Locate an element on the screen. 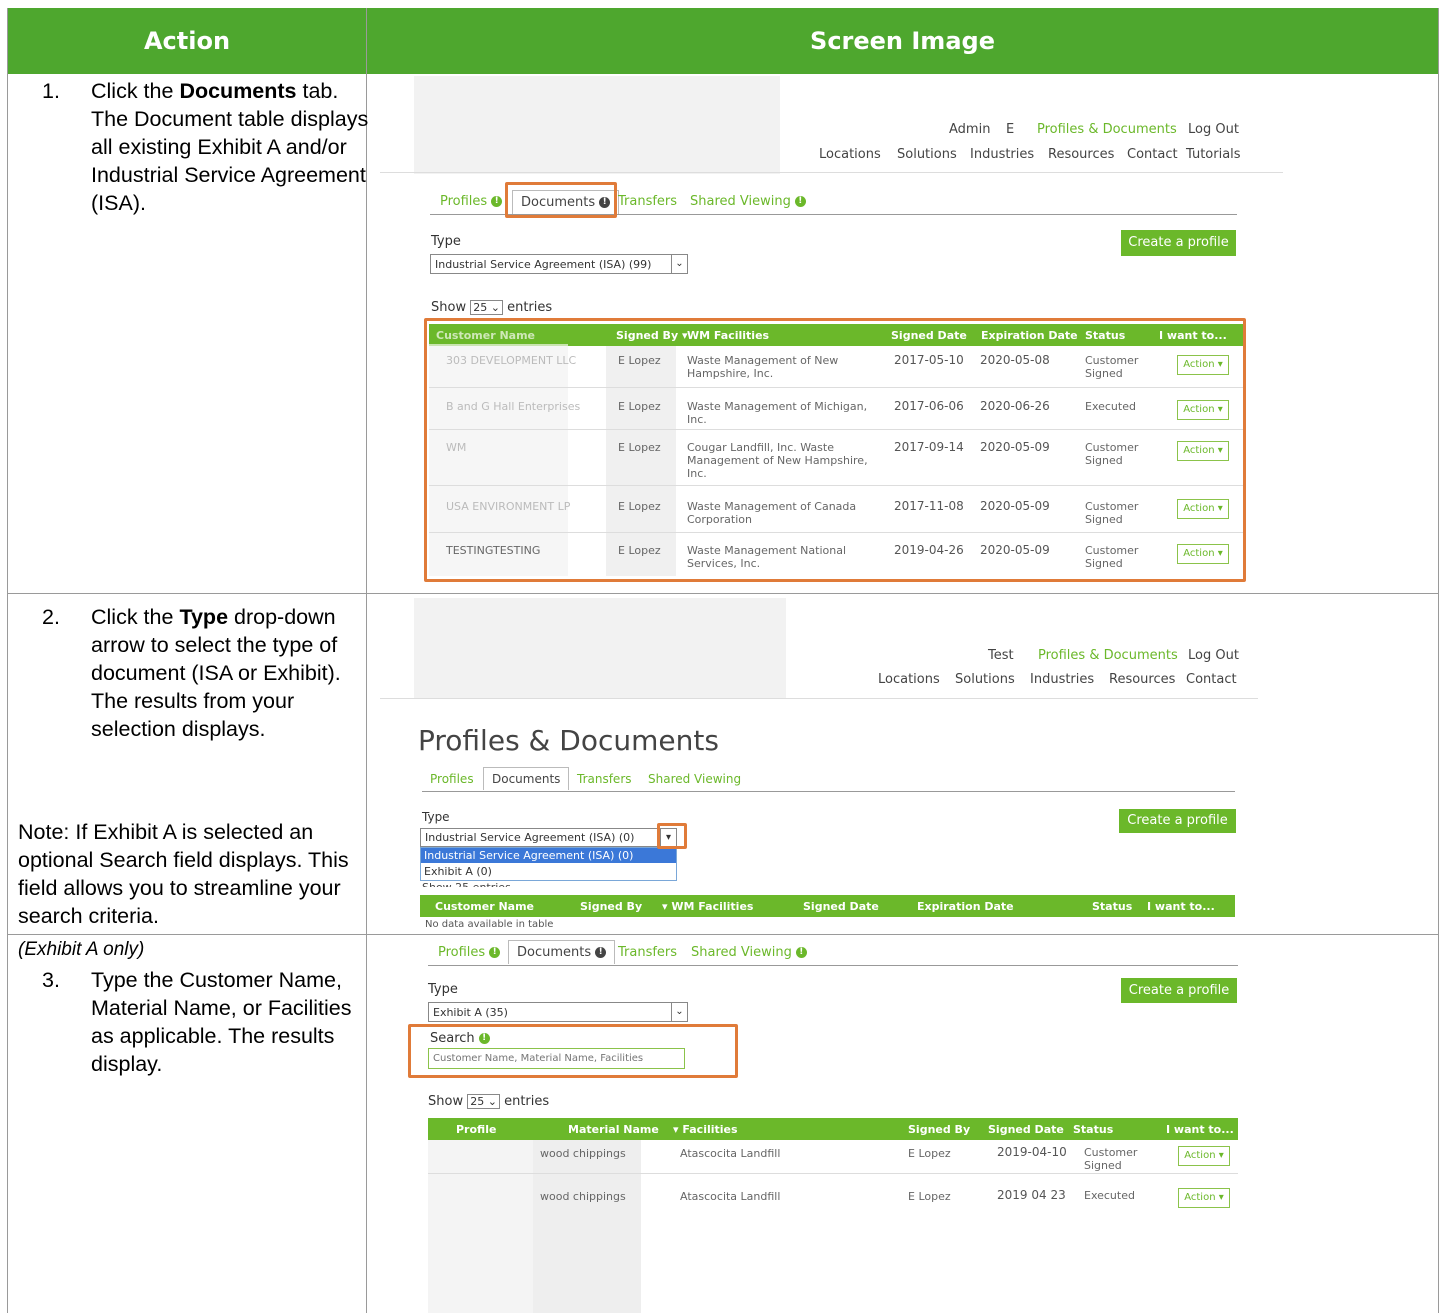 The height and width of the screenshot is (1313, 1447). col-facilities: ▾ Facilities is located at coordinates (705, 1129).